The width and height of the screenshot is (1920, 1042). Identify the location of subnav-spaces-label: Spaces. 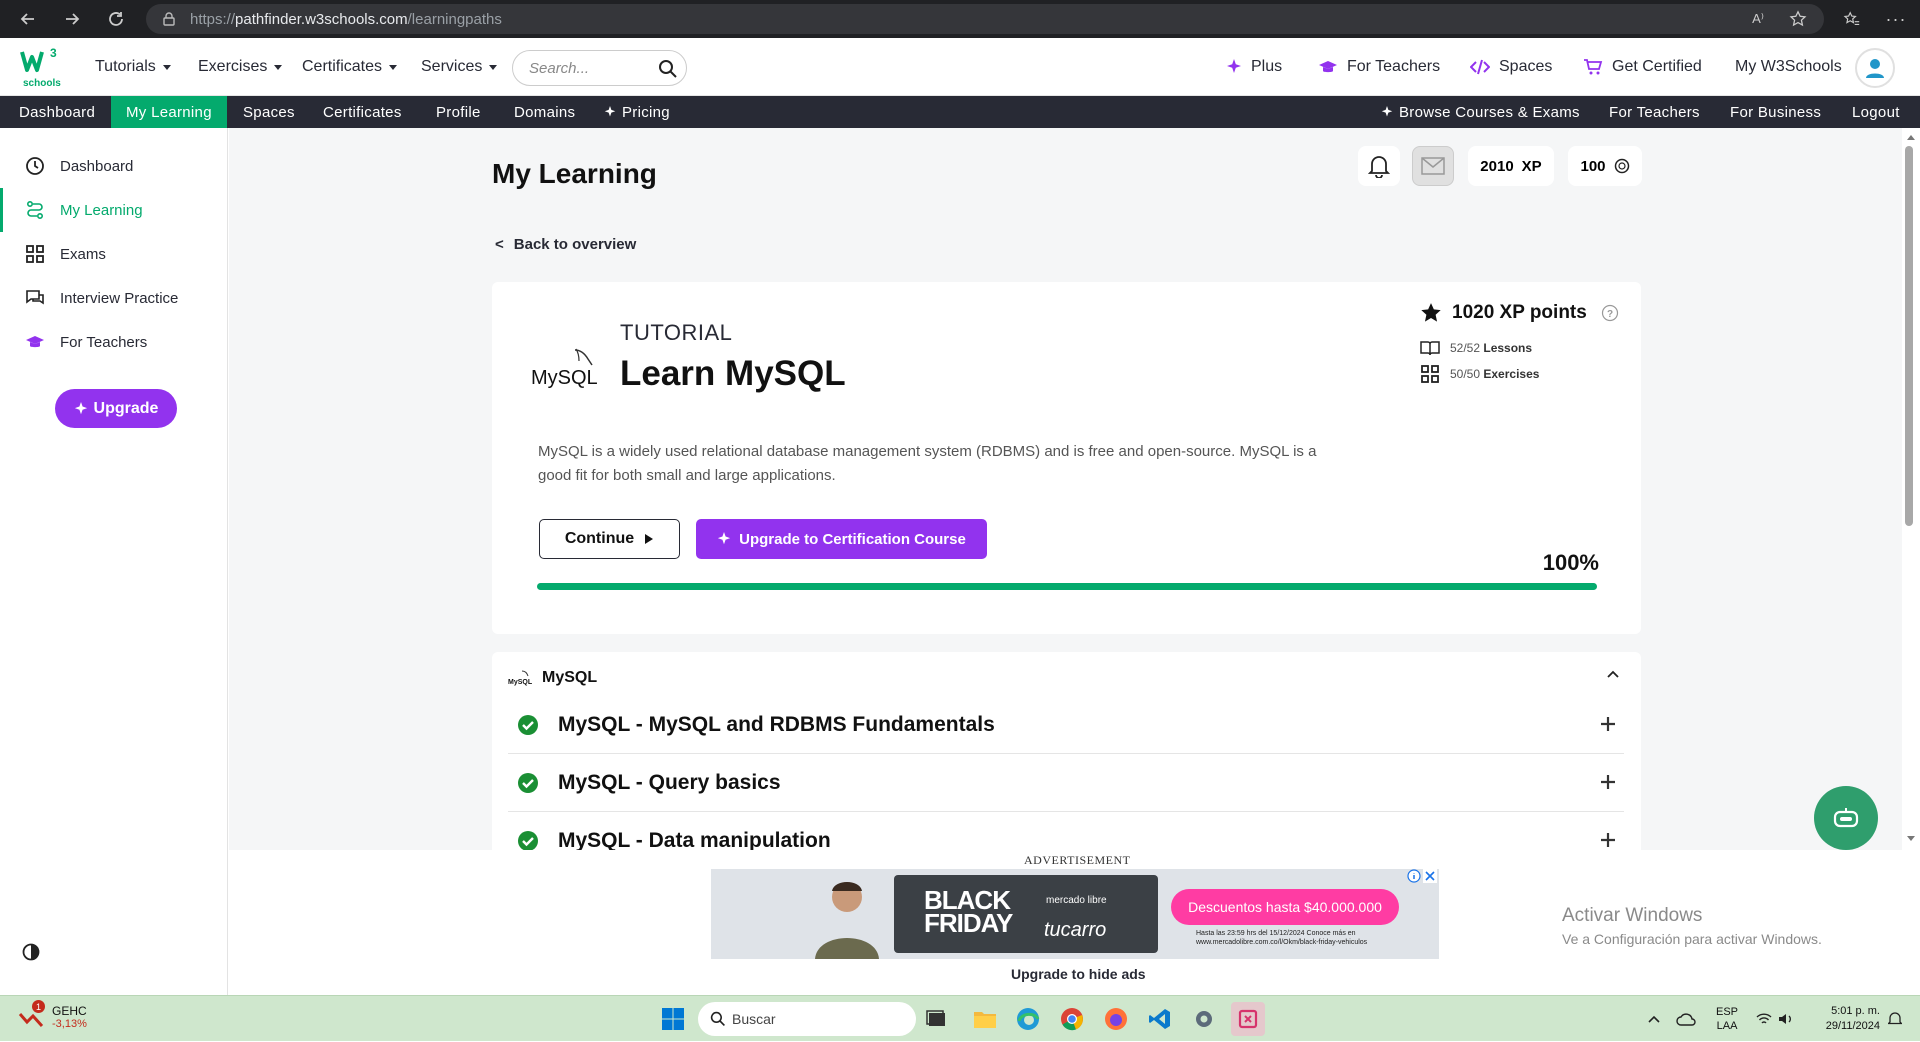
(269, 112).